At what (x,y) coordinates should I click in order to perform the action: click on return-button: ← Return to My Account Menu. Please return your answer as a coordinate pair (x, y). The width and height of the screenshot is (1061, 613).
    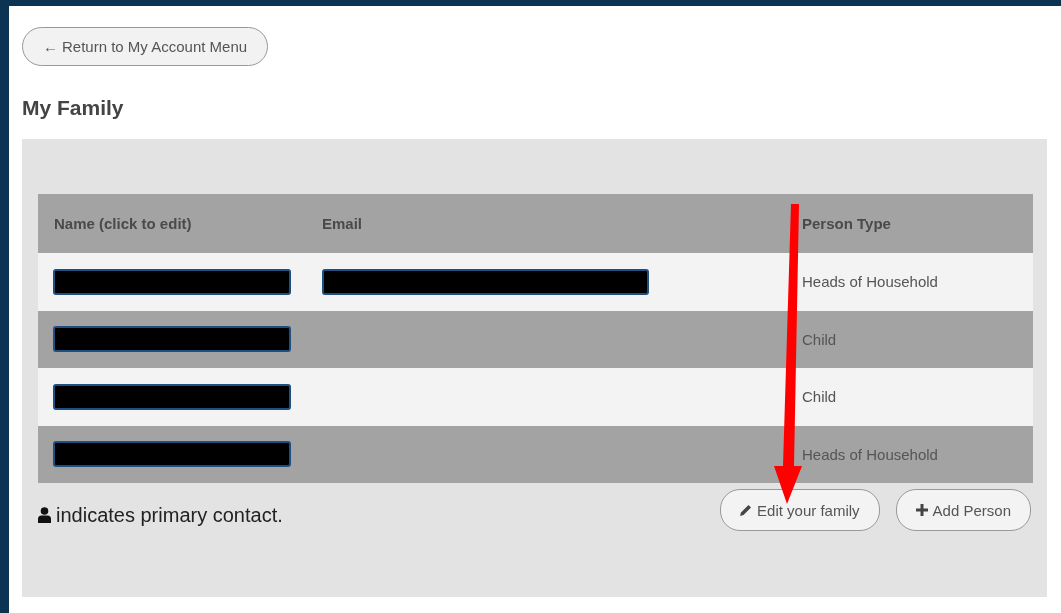
    Looking at the image, I should click on (145, 46).